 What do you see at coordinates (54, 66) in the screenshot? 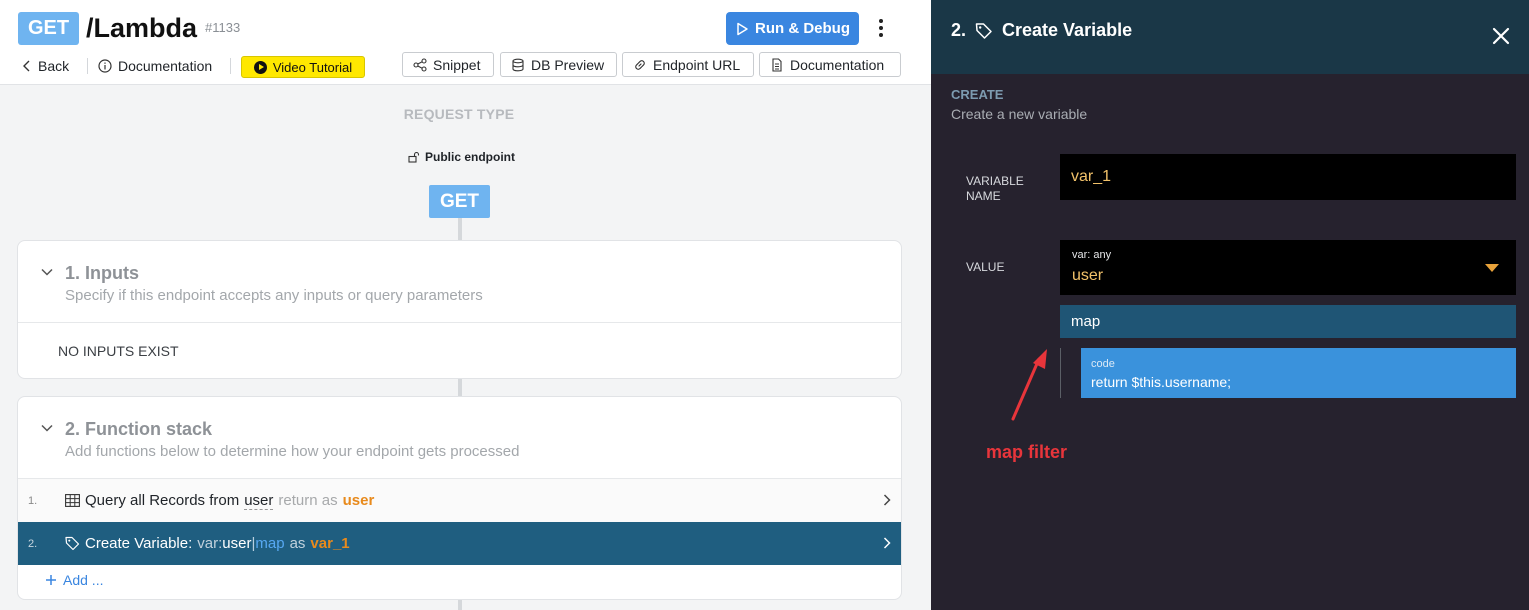
I see `back-label: Back` at bounding box center [54, 66].